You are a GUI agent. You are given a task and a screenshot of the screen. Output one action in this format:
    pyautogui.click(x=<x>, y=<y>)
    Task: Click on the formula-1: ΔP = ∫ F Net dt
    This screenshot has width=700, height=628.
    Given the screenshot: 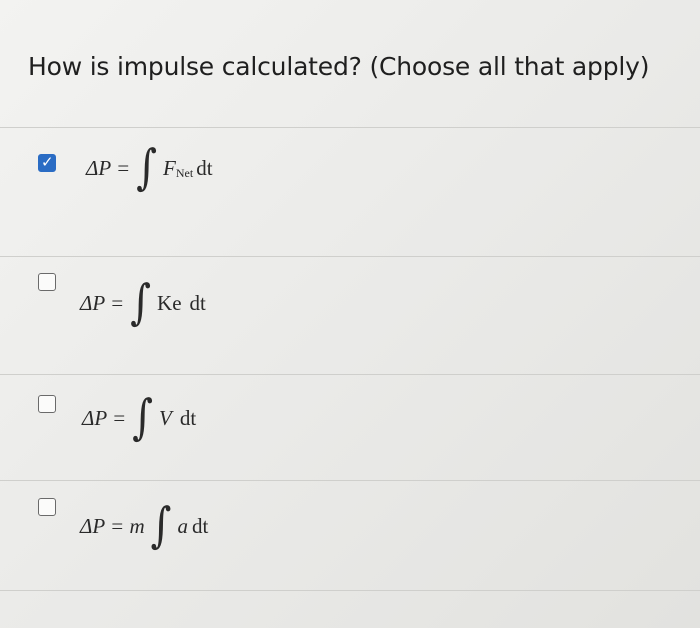 What is the action you would take?
    pyautogui.click(x=149, y=168)
    